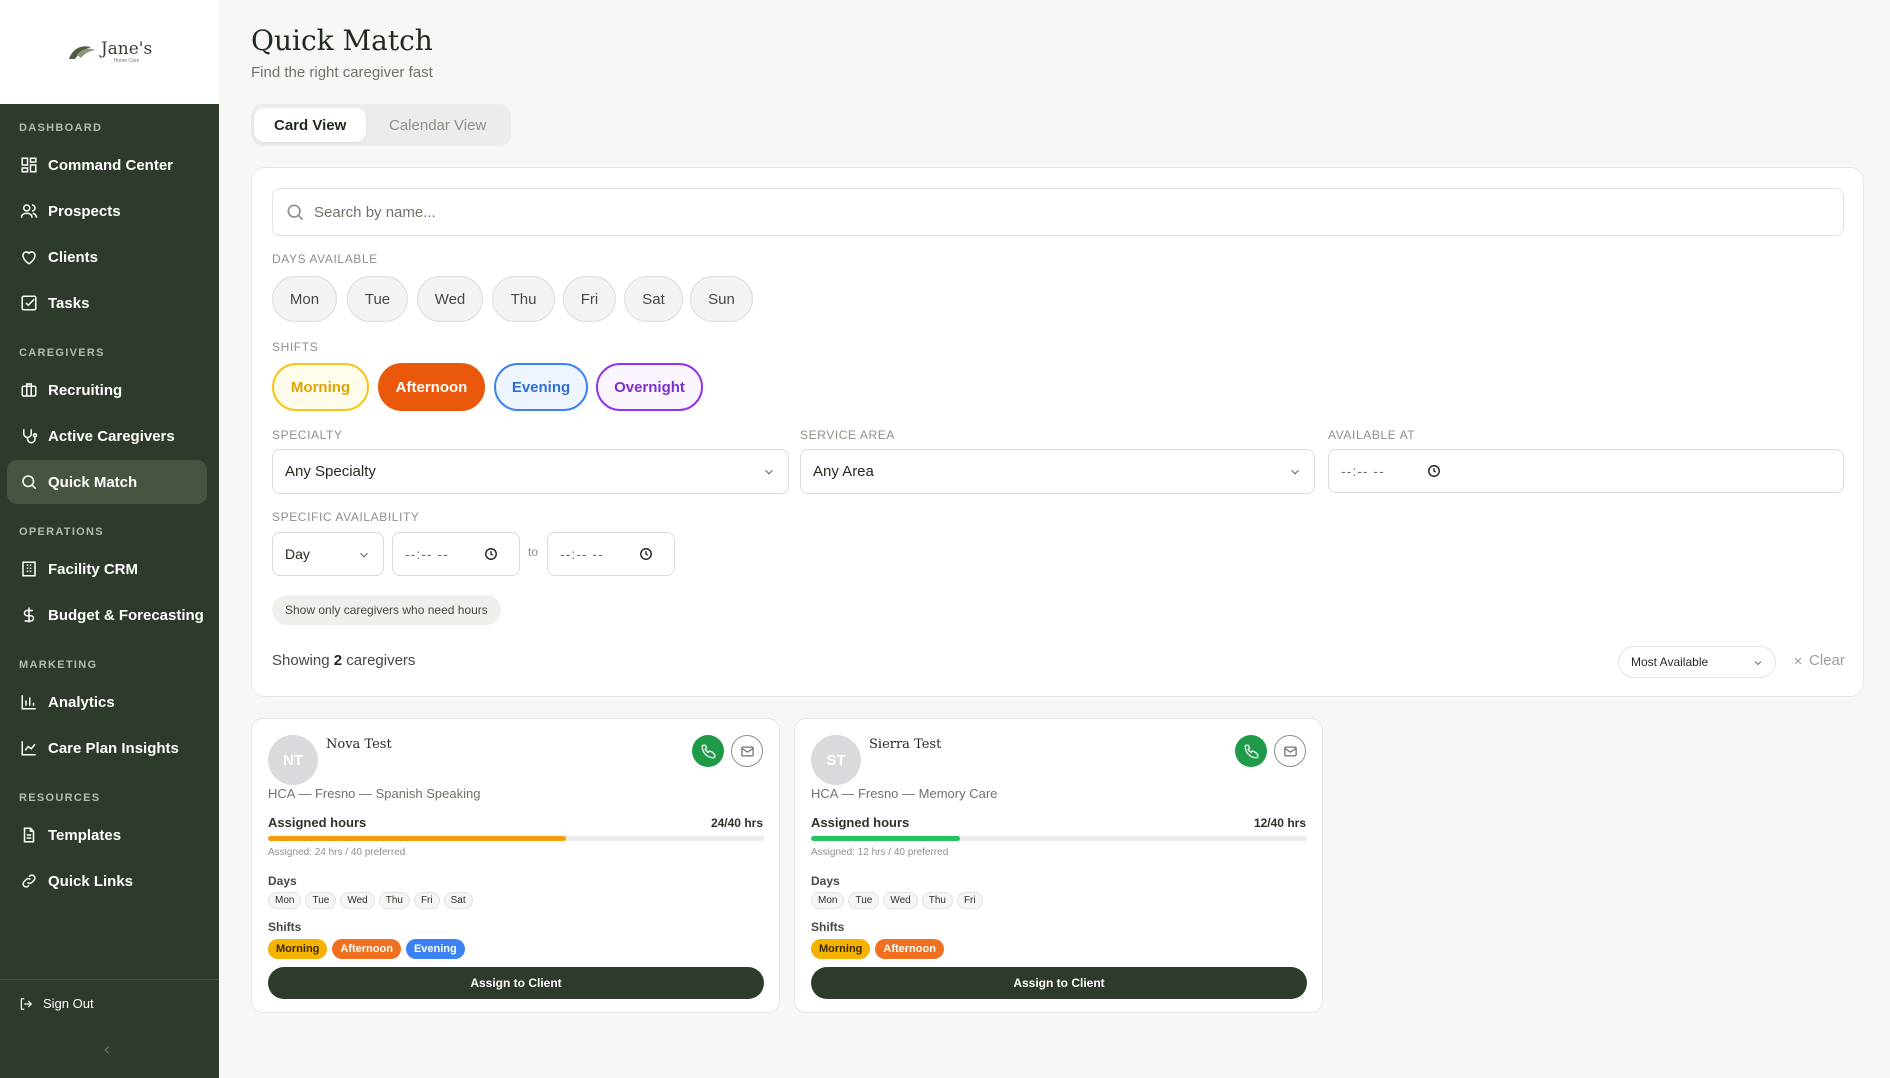 This screenshot has width=1890, height=1078. What do you see at coordinates (109, 979) in the screenshot?
I see `sidebar-divider` at bounding box center [109, 979].